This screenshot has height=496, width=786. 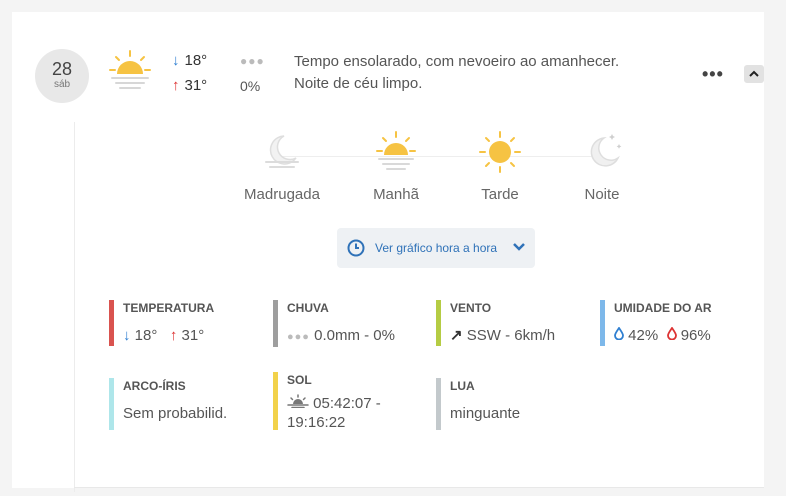 What do you see at coordinates (161, 323) in the screenshot?
I see `stat-temperature: TEMPERATURA ↓ 18° ↑ 31°` at bounding box center [161, 323].